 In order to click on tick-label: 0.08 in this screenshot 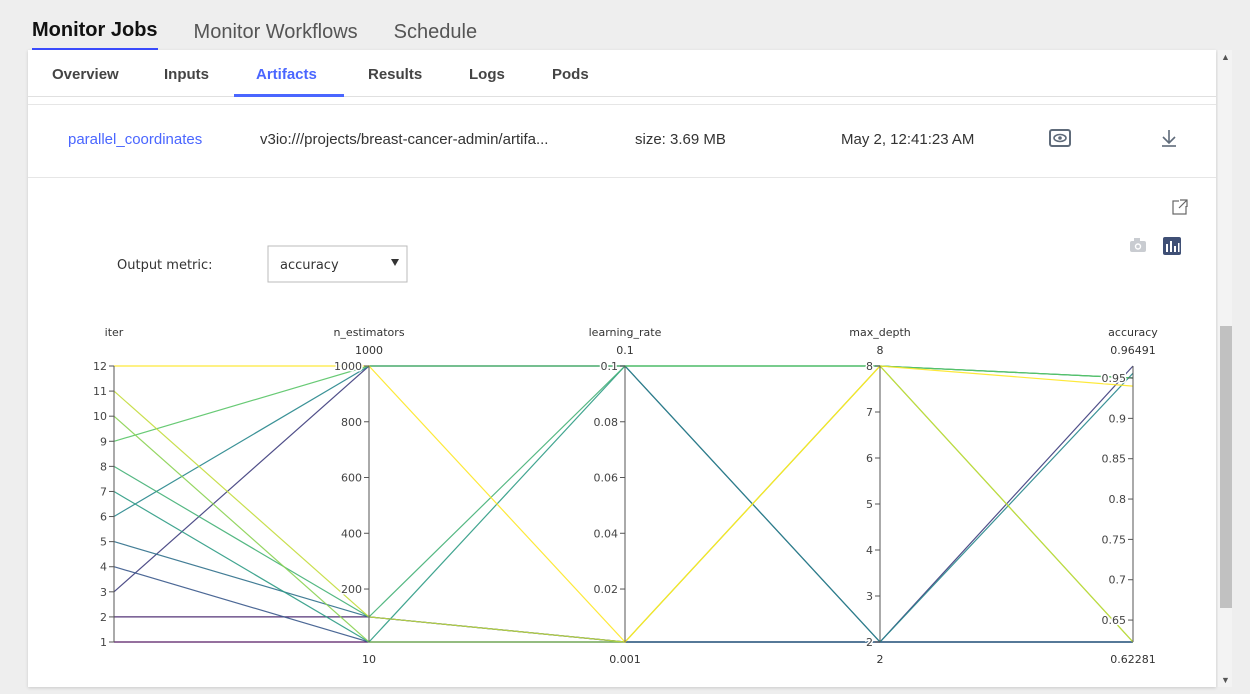, I will do `click(606, 422)`.